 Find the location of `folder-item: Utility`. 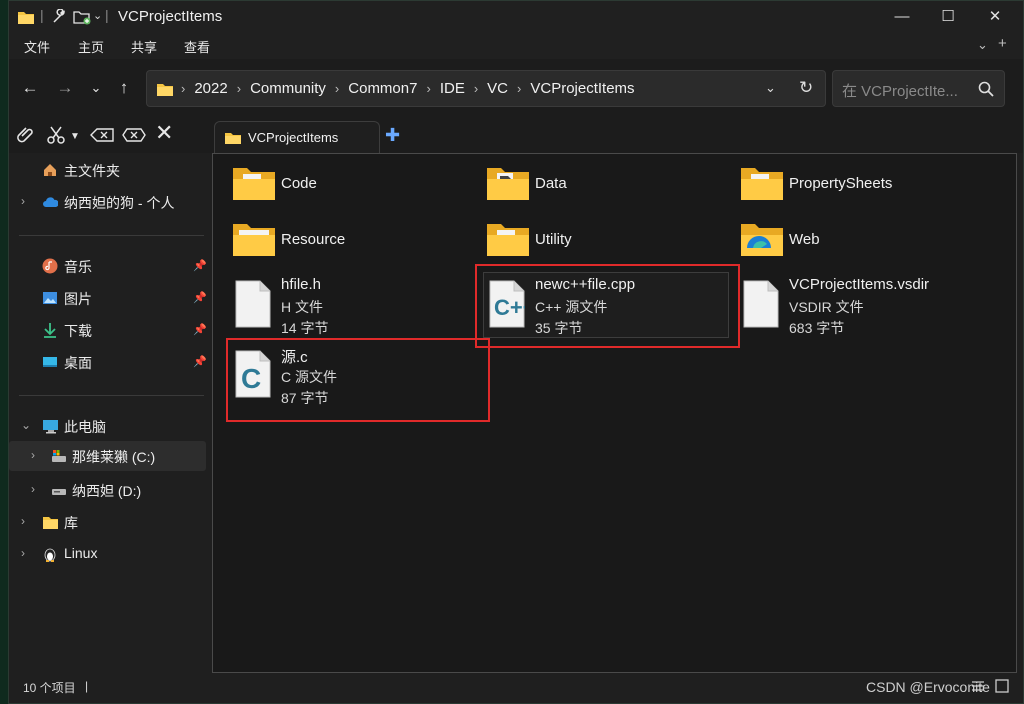

folder-item: Utility is located at coordinates (610, 244).